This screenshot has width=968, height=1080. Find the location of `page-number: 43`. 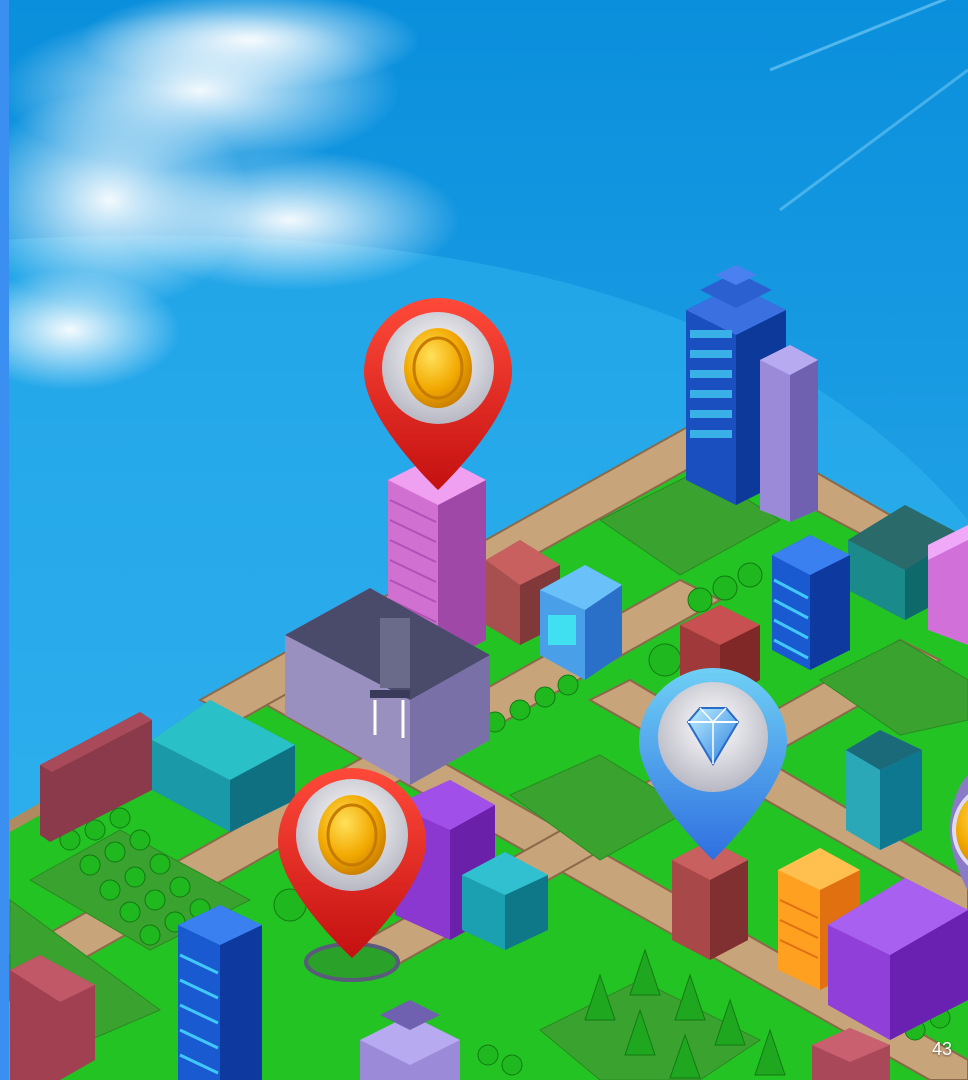

page-number: 43 is located at coordinates (941, 1049).